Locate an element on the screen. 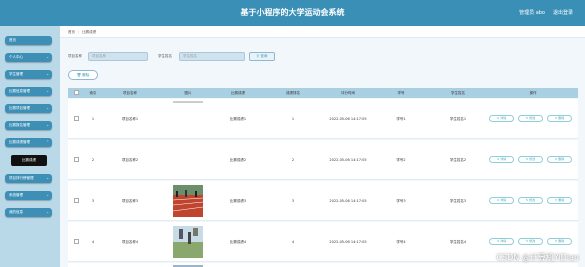 The width and height of the screenshot is (585, 267). sidebar-item-profile: 个人中心 ⌄ is located at coordinates (28, 57).